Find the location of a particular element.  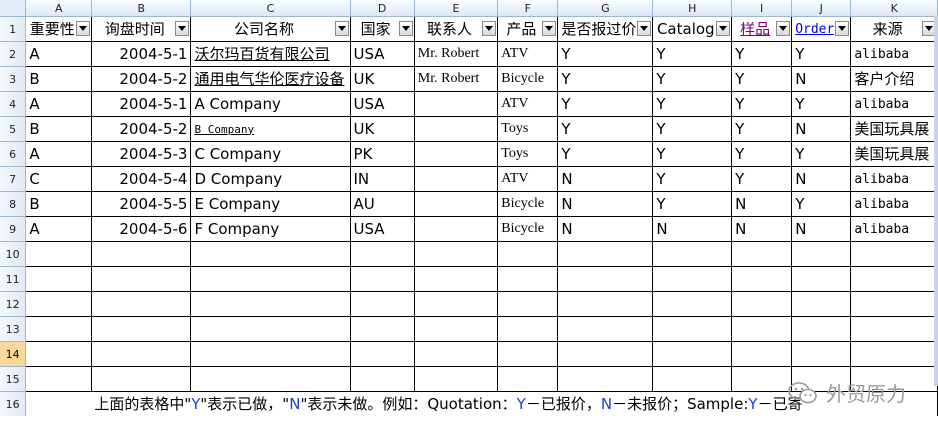

row-header: 10 is located at coordinates (13, 254).